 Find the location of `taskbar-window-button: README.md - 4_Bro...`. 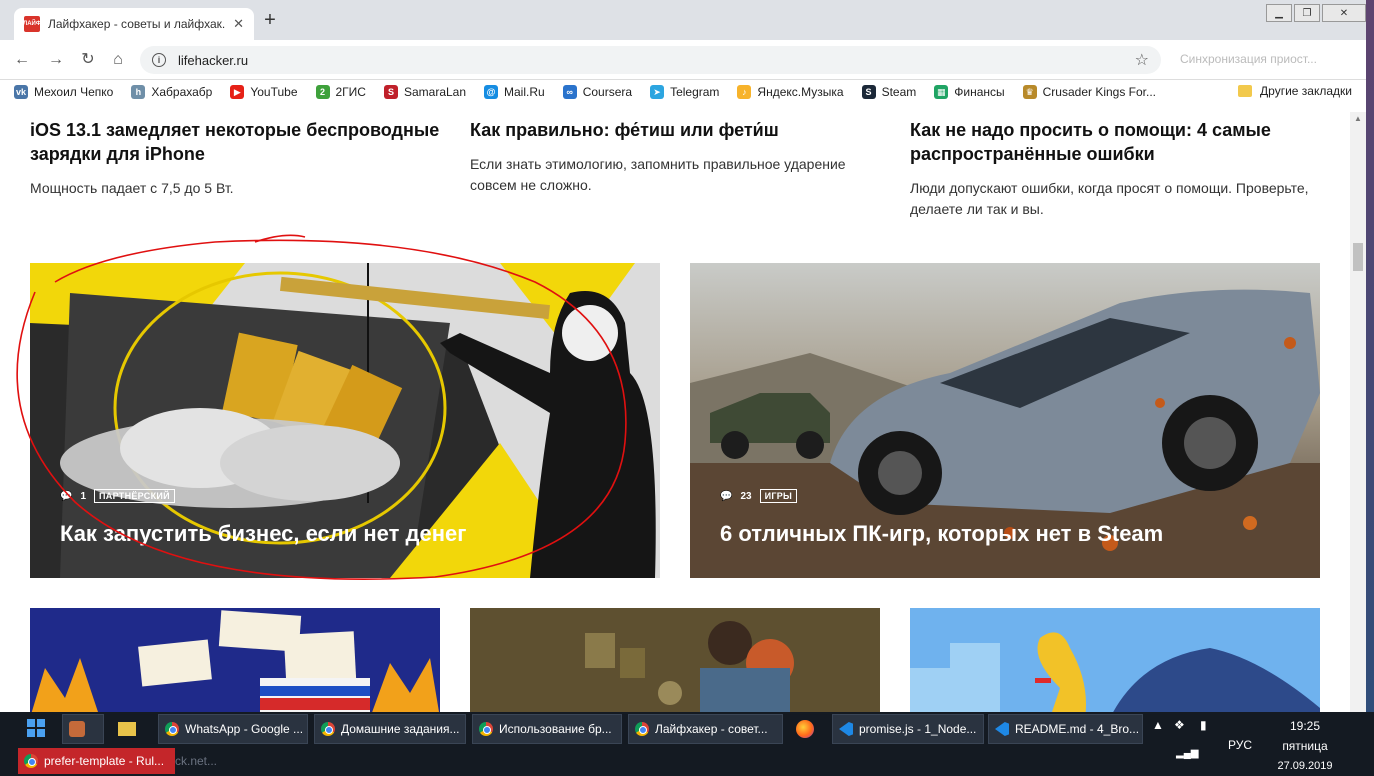

taskbar-window-button: README.md - 4_Bro... is located at coordinates (1065, 729).